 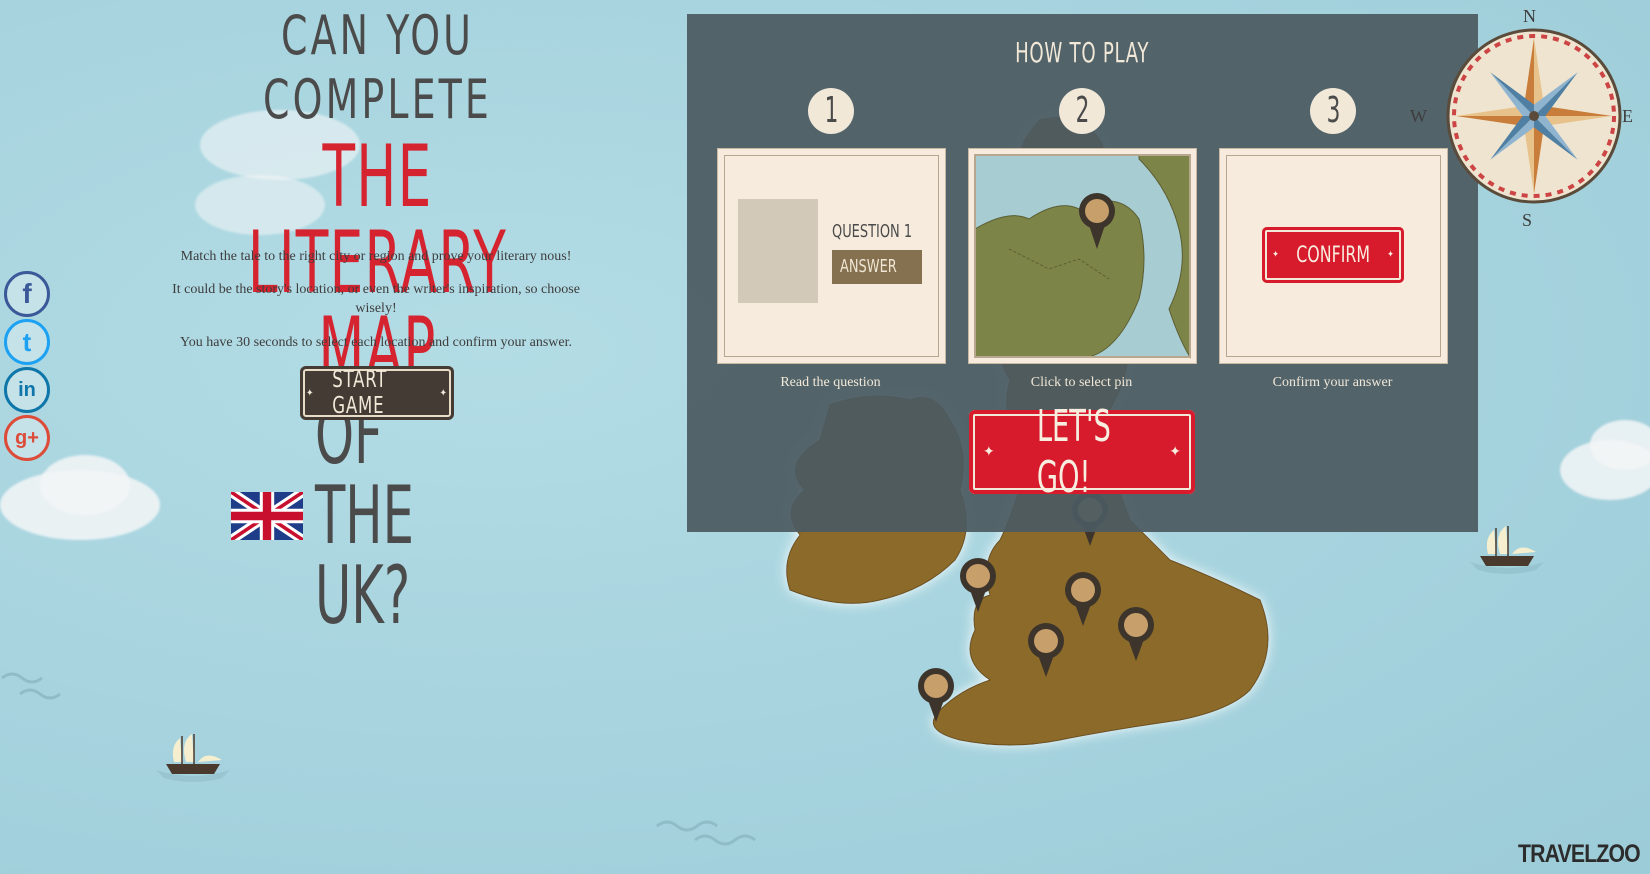 I want to click on lets-go-button: ✦ LET'S GO! ✦, so click(x=1082, y=452).